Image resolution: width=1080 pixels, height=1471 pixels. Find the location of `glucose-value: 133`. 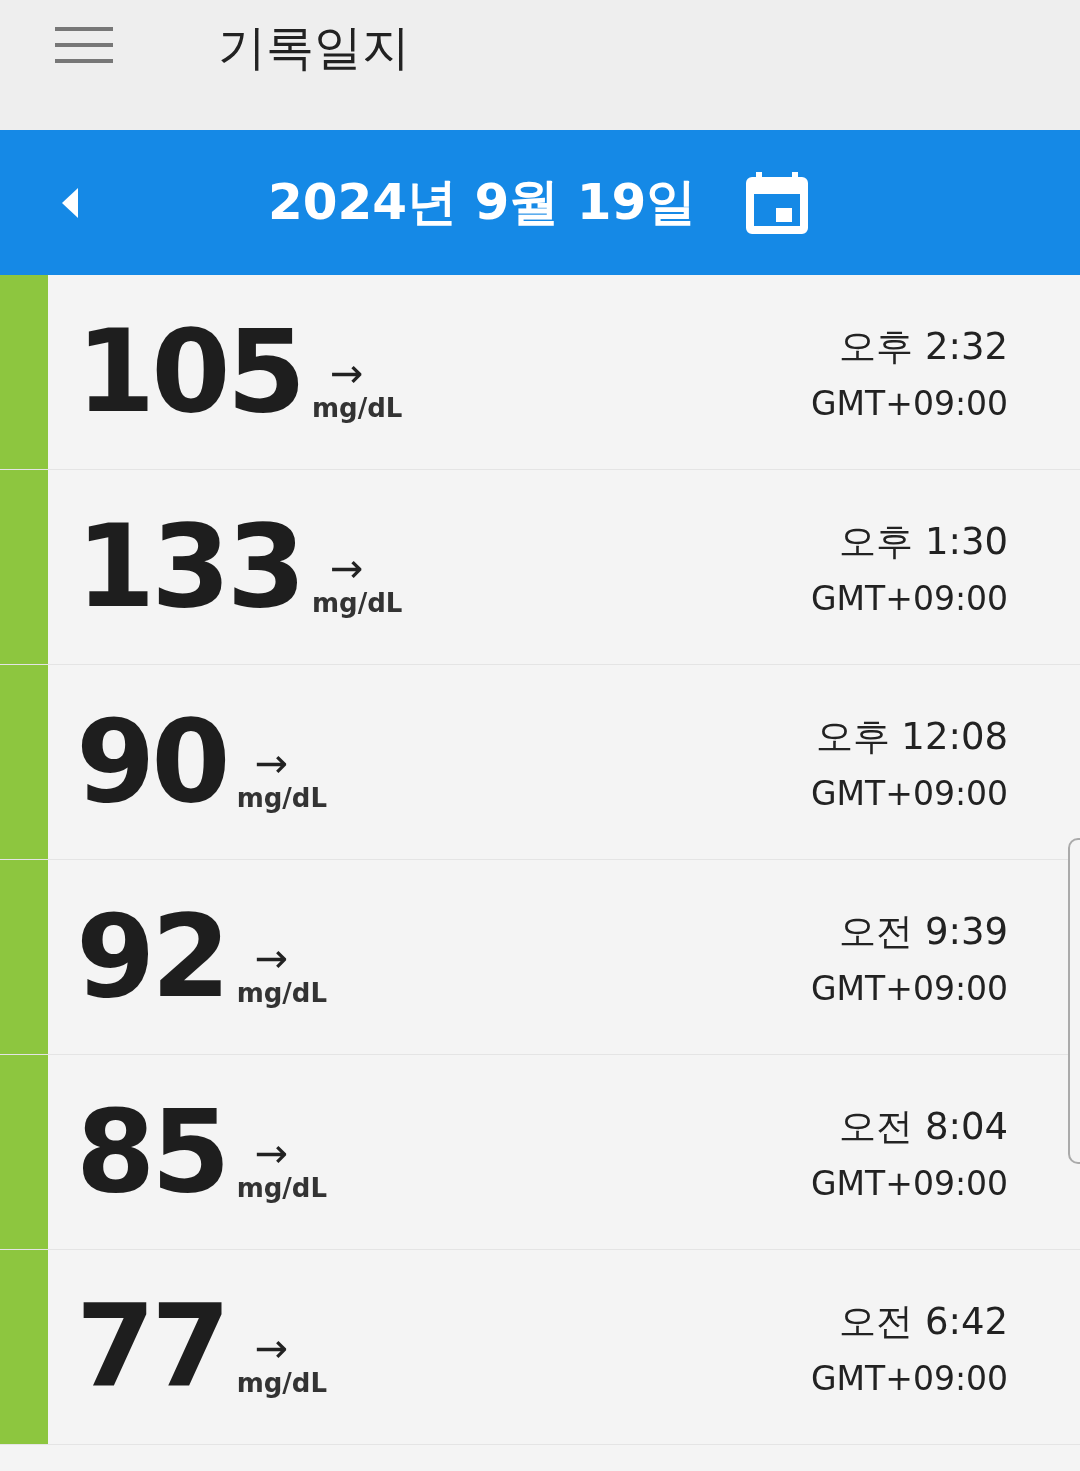

glucose-value: 133 is located at coordinates (189, 567).